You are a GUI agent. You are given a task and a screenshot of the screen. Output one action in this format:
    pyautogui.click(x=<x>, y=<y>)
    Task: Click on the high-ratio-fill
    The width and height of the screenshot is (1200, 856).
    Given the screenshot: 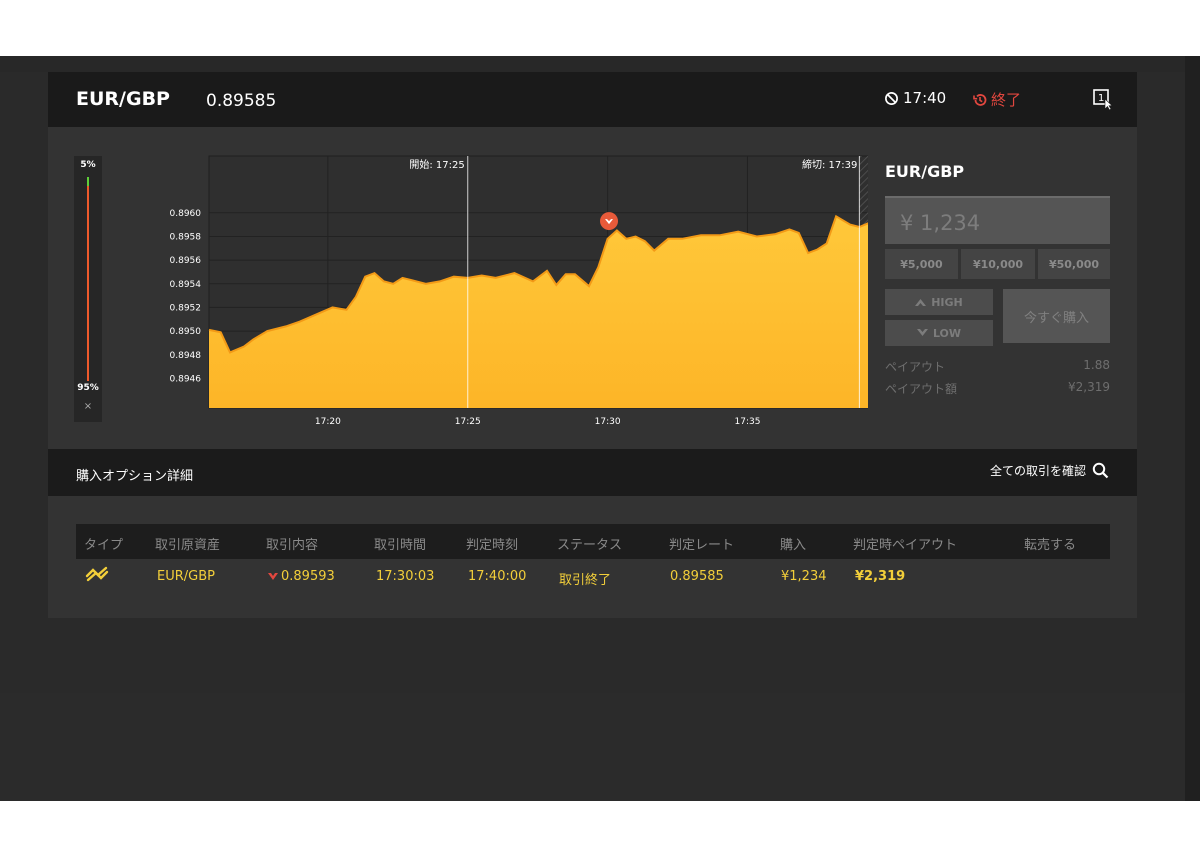 What is the action you would take?
    pyautogui.click(x=88, y=181)
    